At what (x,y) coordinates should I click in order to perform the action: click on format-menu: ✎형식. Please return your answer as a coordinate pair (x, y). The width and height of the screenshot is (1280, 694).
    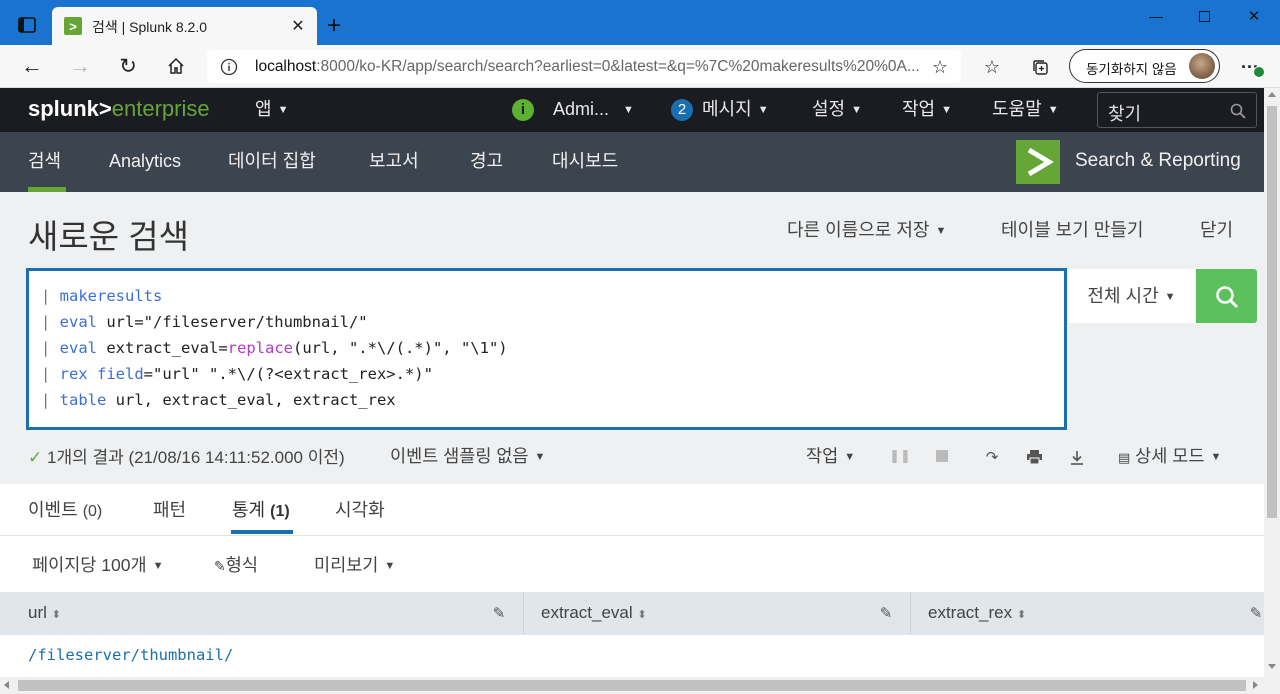
    Looking at the image, I should click on (236, 564).